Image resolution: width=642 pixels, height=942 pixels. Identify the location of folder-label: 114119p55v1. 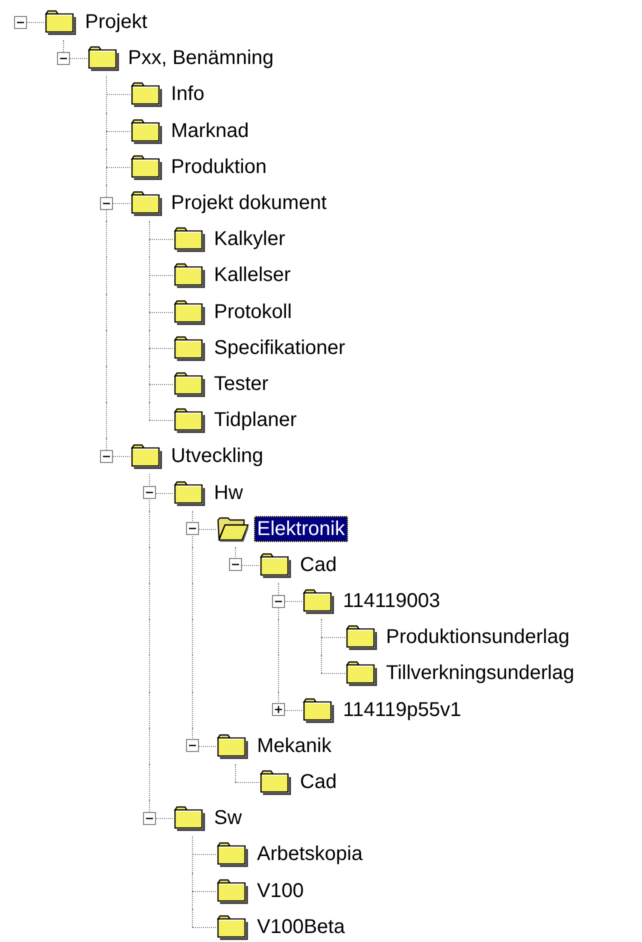
(402, 709).